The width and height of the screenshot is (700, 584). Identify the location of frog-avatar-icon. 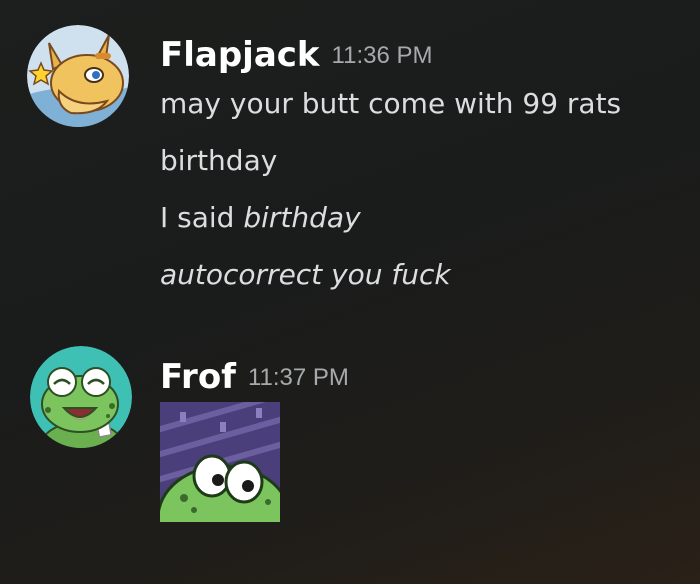
(81, 397).